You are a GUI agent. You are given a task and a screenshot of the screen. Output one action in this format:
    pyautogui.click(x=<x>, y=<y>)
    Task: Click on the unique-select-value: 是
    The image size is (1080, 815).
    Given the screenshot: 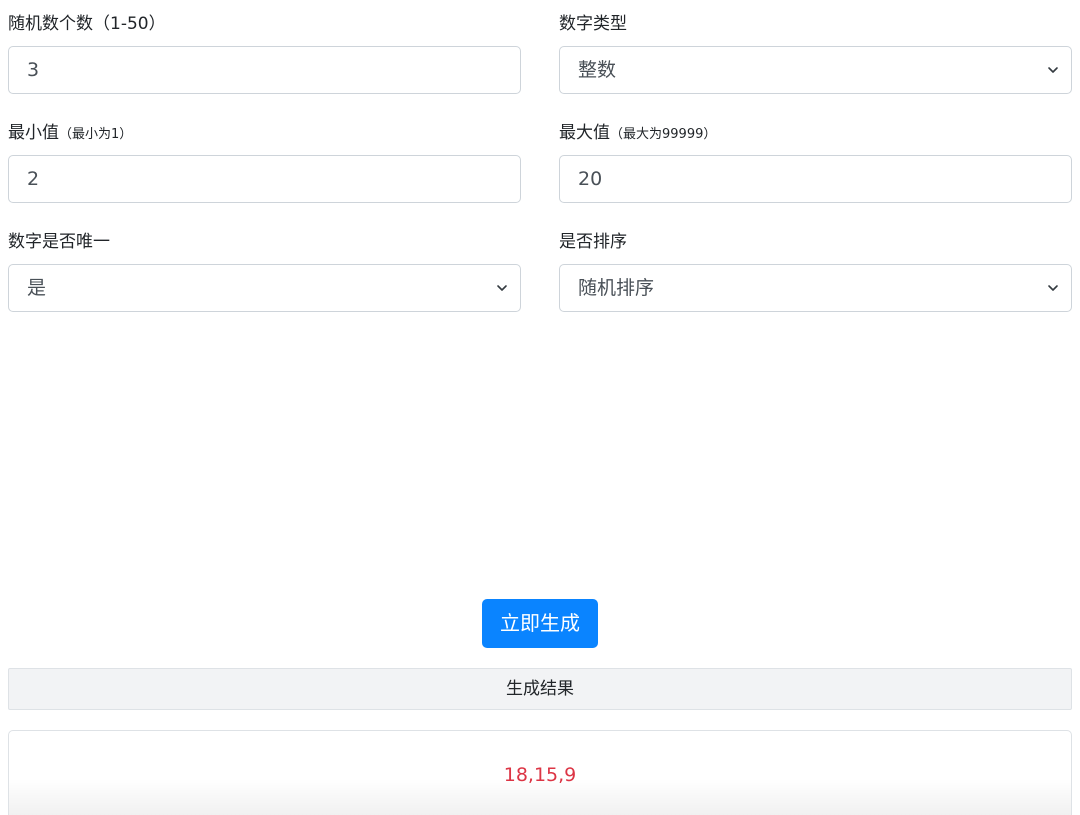 What is the action you would take?
    pyautogui.click(x=37, y=288)
    